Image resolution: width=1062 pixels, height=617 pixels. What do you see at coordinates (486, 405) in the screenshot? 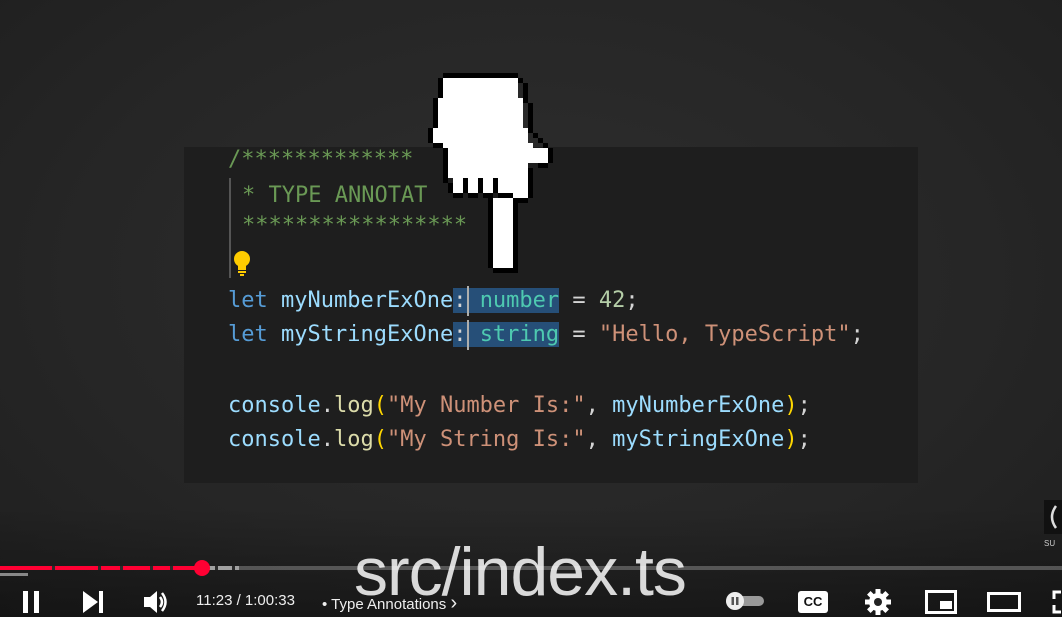
I see `string-literal: "My Number Is:"` at bounding box center [486, 405].